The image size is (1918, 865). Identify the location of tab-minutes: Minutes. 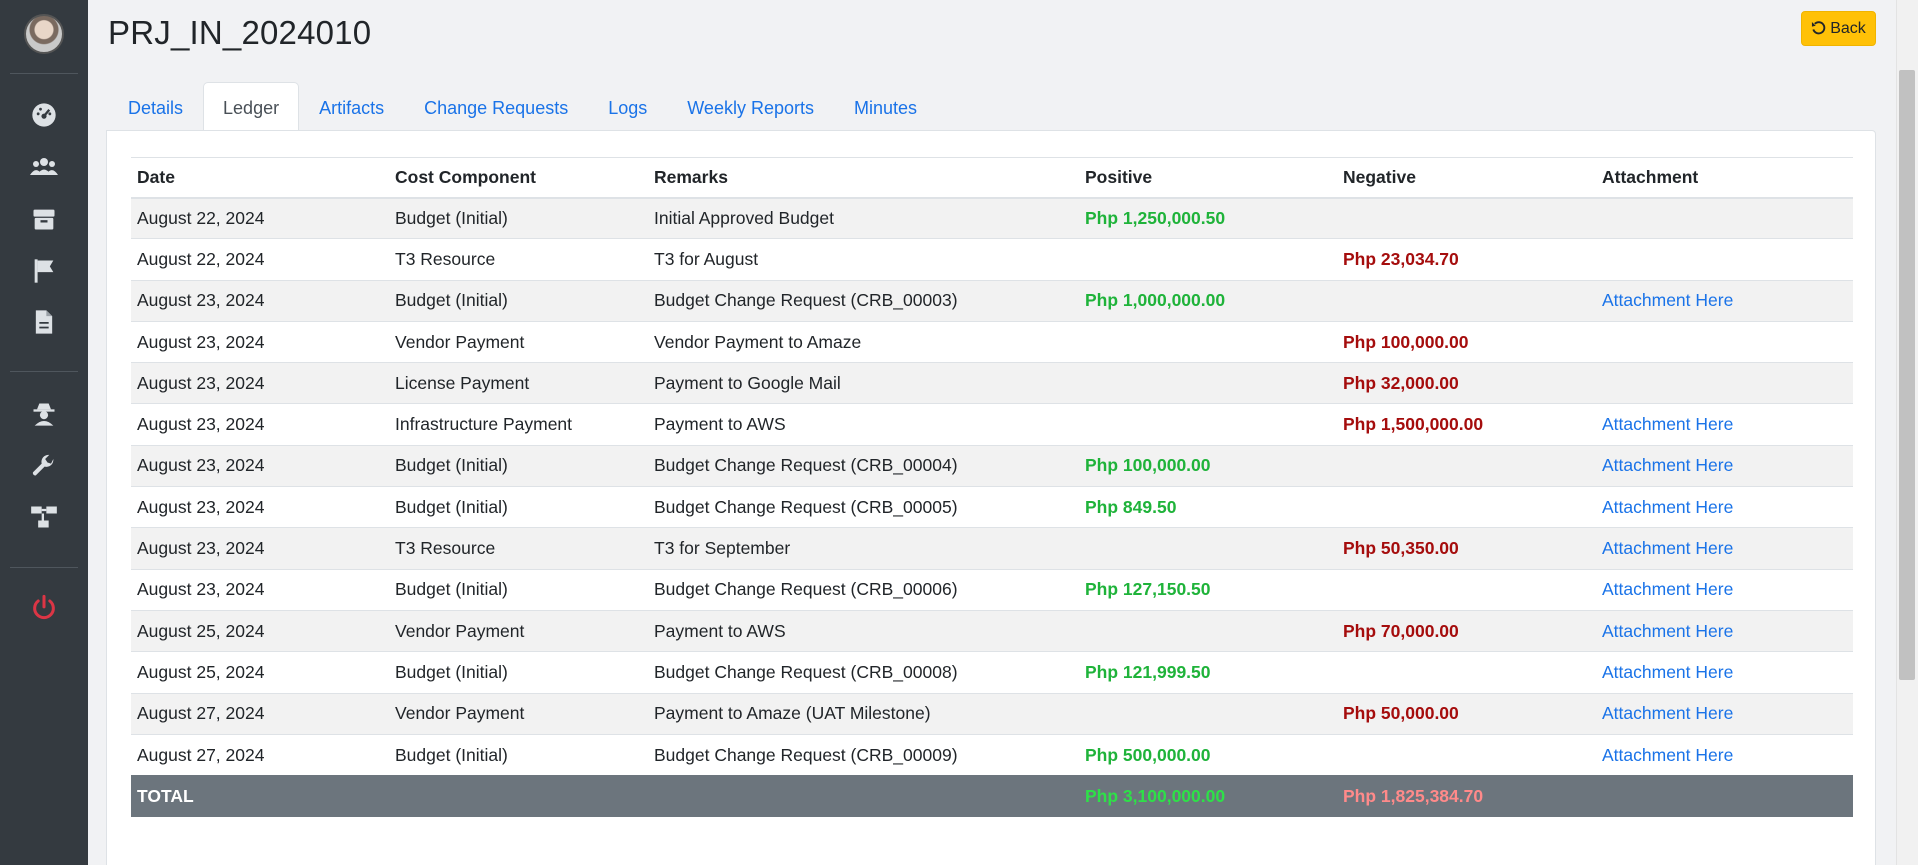
(885, 106).